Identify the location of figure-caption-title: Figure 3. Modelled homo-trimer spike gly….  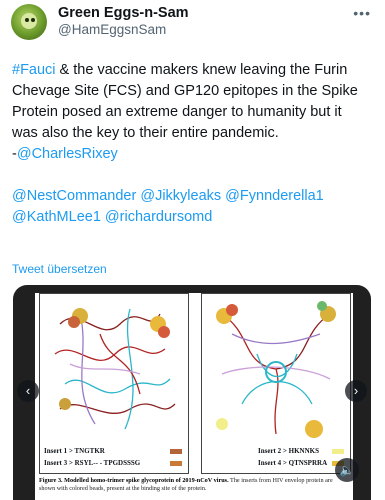
(134, 480).